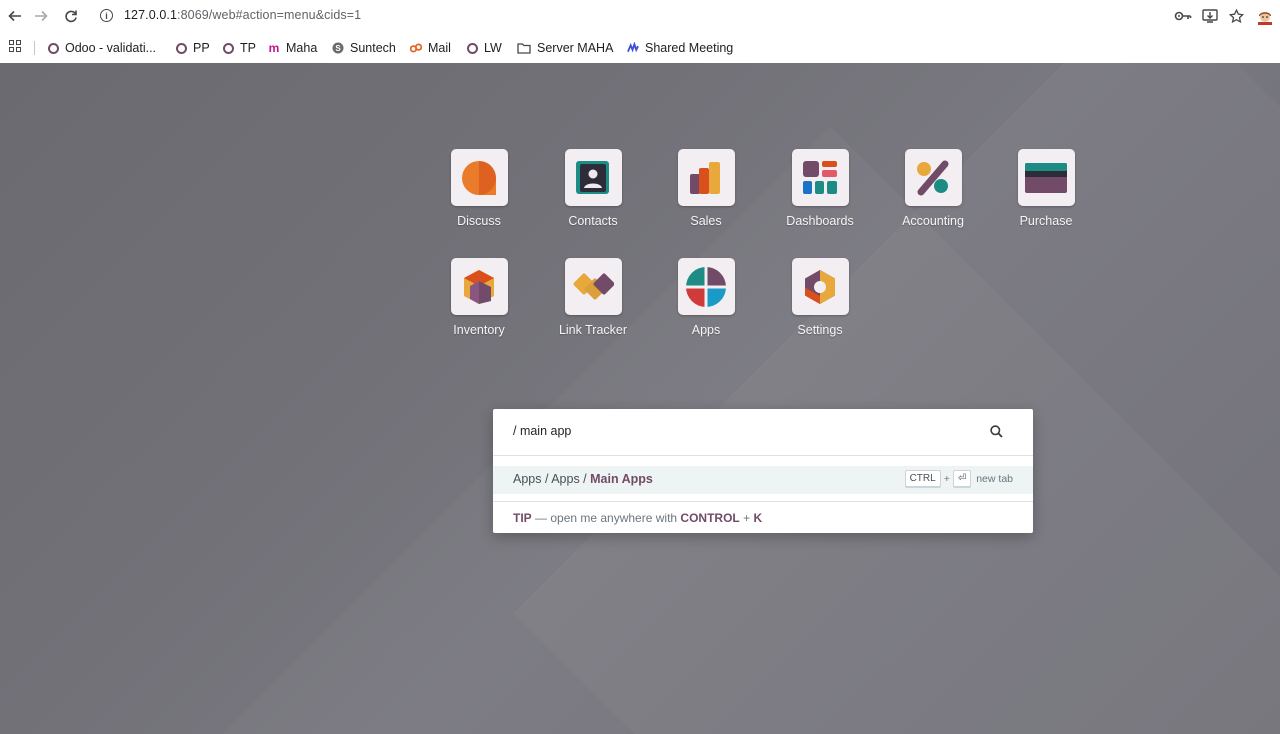  I want to click on app-label: Accounting, so click(933, 221).